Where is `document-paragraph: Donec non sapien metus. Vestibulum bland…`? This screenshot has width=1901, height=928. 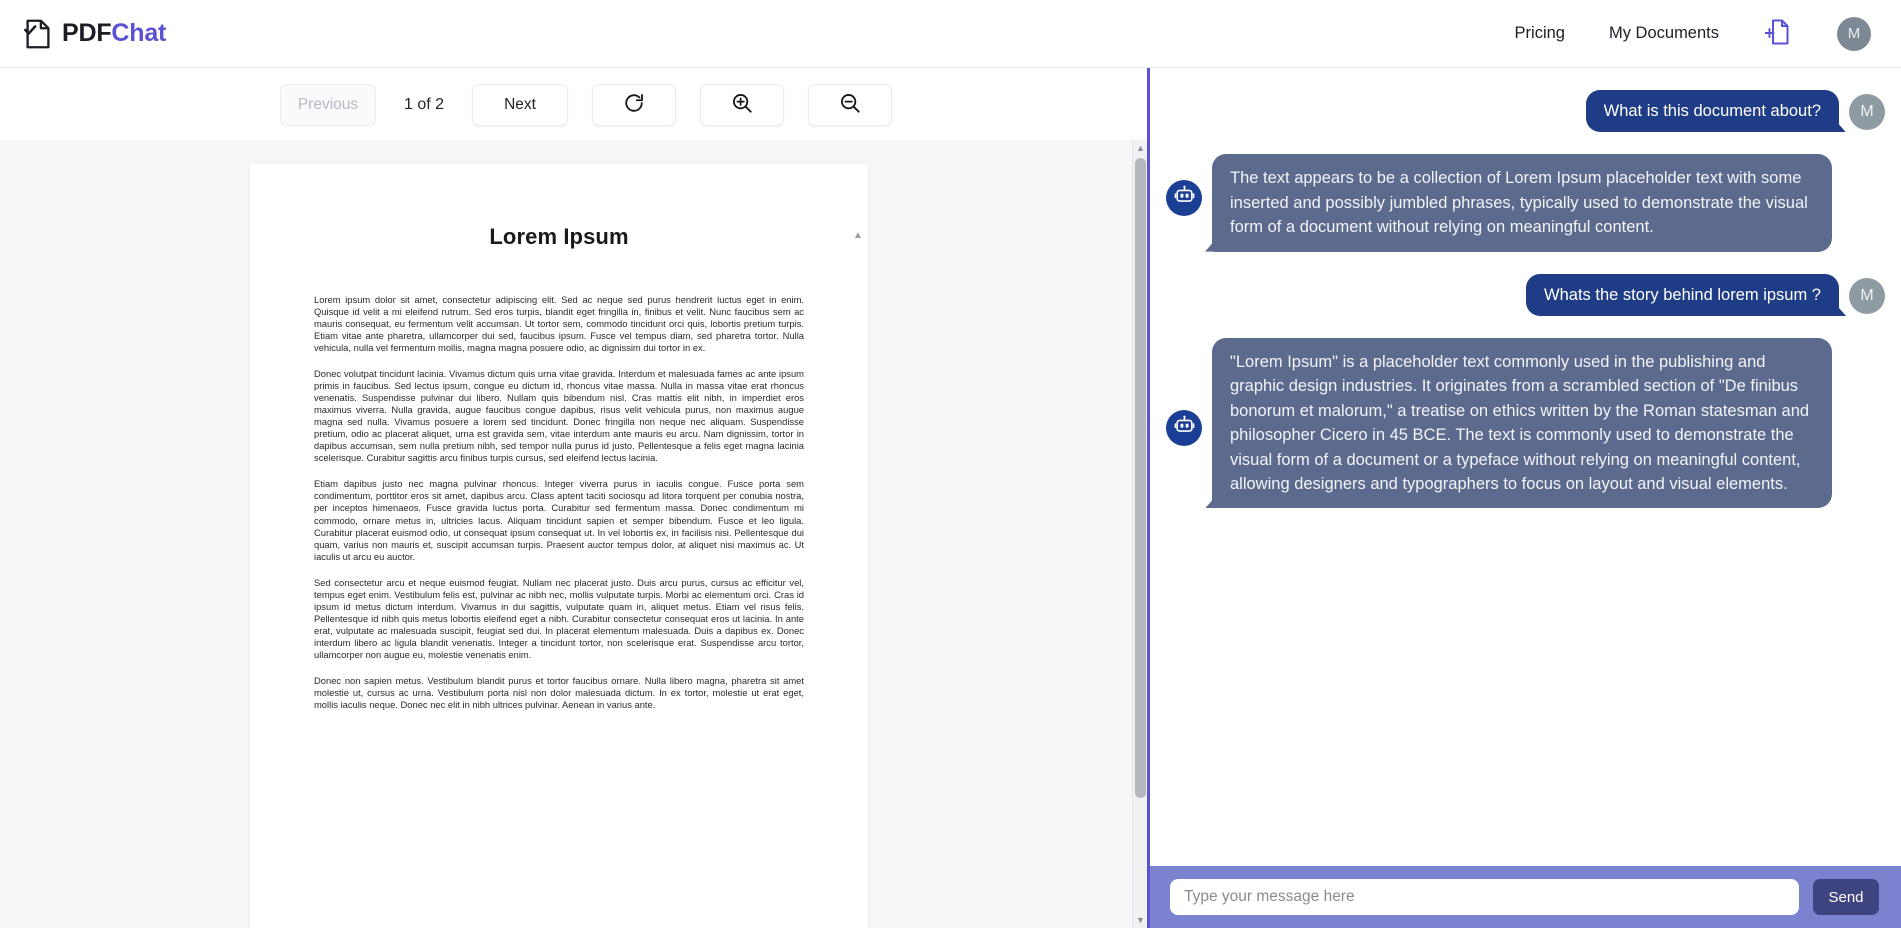 document-paragraph: Donec non sapien metus. Vestibulum bland… is located at coordinates (559, 692).